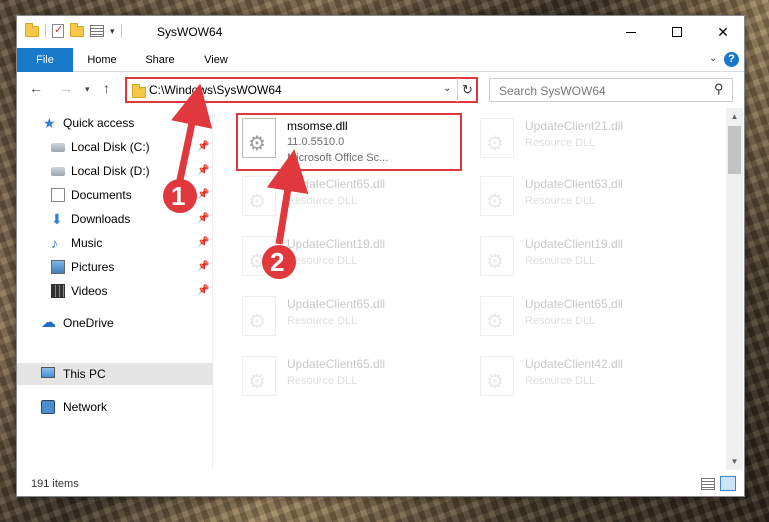 The image size is (769, 522). I want to click on forward-arrow-icon: →, so click(66, 88).